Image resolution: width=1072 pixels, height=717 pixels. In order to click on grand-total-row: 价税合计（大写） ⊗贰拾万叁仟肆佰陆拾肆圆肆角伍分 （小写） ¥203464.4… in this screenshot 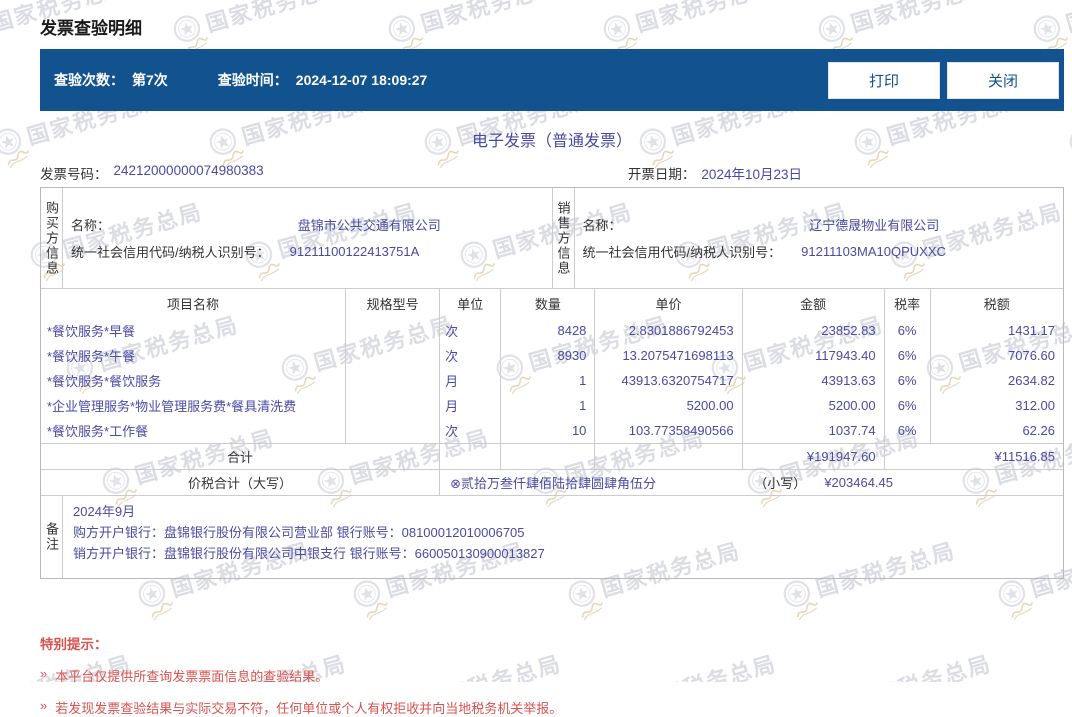, I will do `click(552, 482)`.